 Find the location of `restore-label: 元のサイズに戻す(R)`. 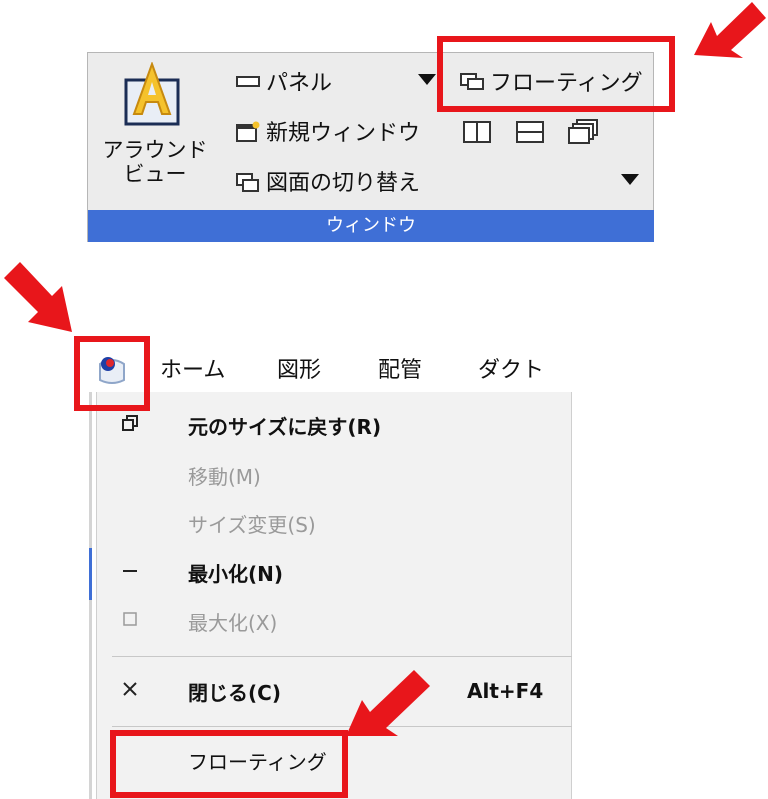

restore-label: 元のサイズに戻す(R) is located at coordinates (285, 426).